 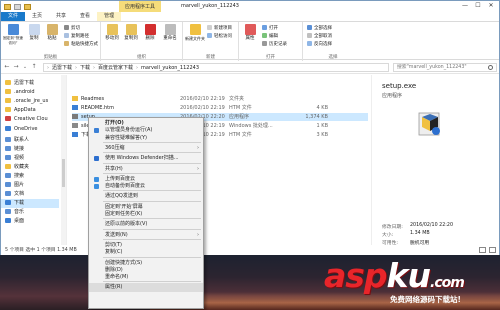 I want to click on cut-button: 剪切, so click(x=72, y=28).